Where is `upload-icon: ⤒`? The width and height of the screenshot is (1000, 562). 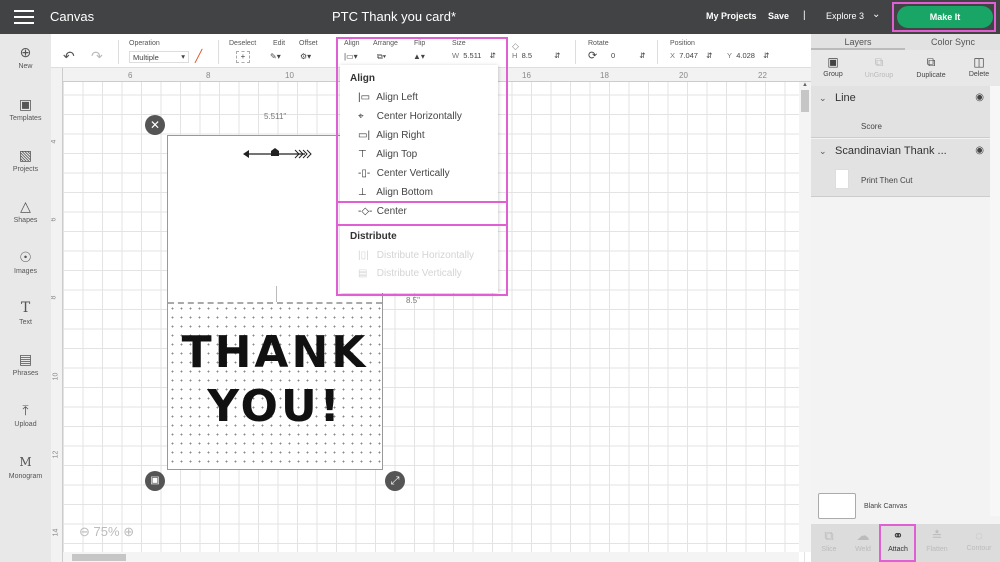
upload-icon: ⤒ is located at coordinates (25, 410).